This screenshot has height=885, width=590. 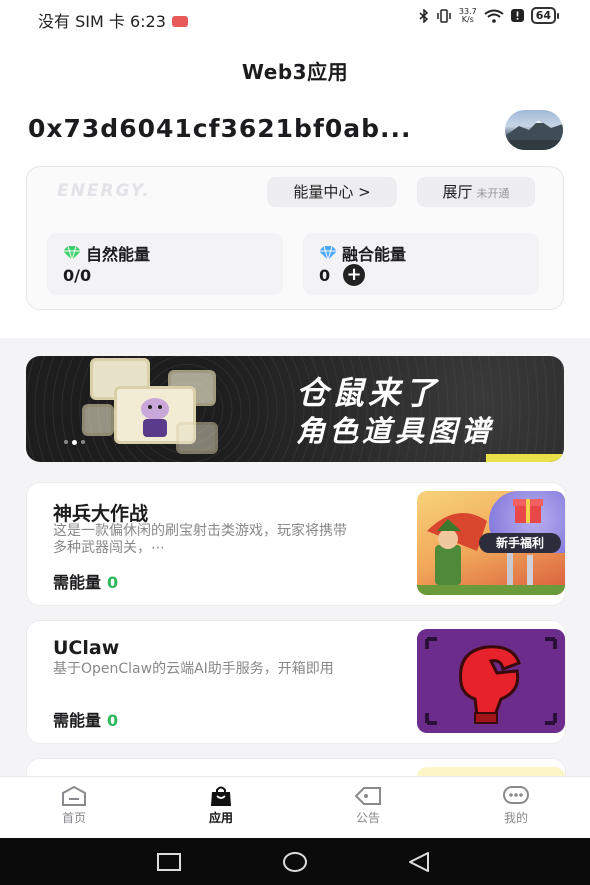 I want to click on tab-profile: 我的, so click(x=516, y=805).